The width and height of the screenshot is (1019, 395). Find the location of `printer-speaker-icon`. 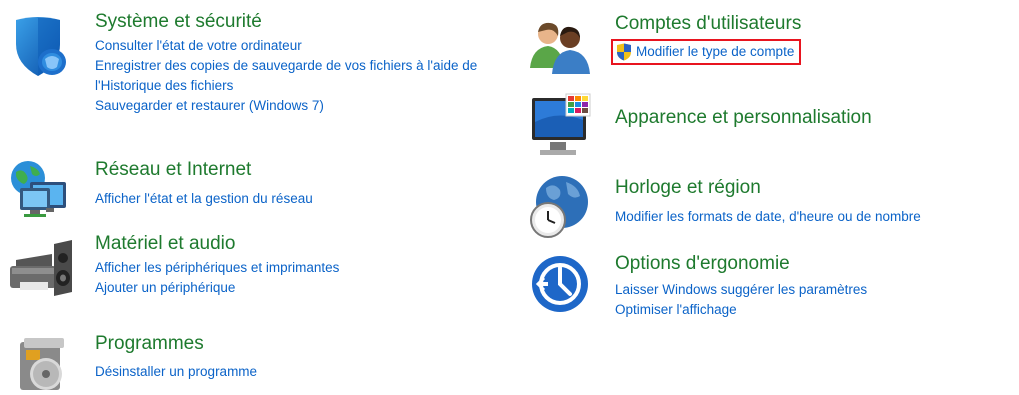

printer-speaker-icon is located at coordinates (43, 268).